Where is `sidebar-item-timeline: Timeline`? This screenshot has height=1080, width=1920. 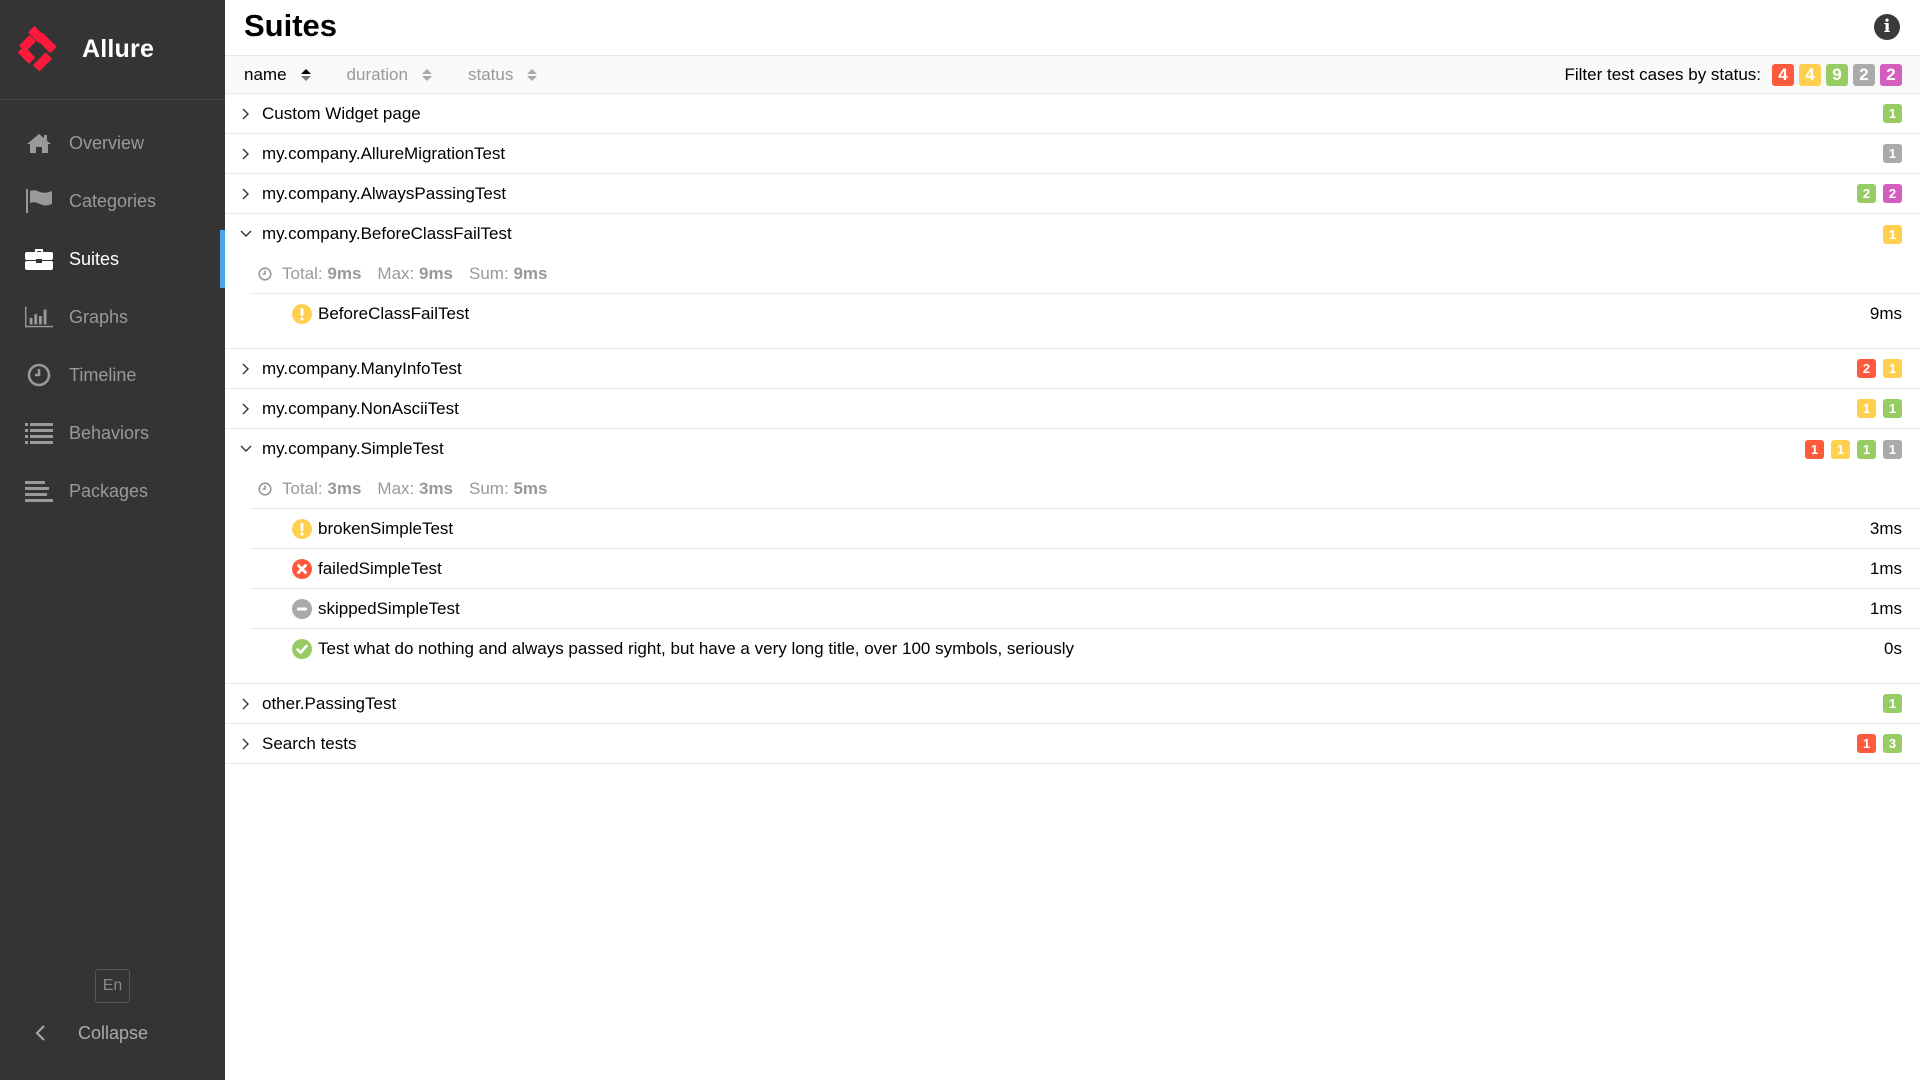 sidebar-item-timeline: Timeline is located at coordinates (112, 375).